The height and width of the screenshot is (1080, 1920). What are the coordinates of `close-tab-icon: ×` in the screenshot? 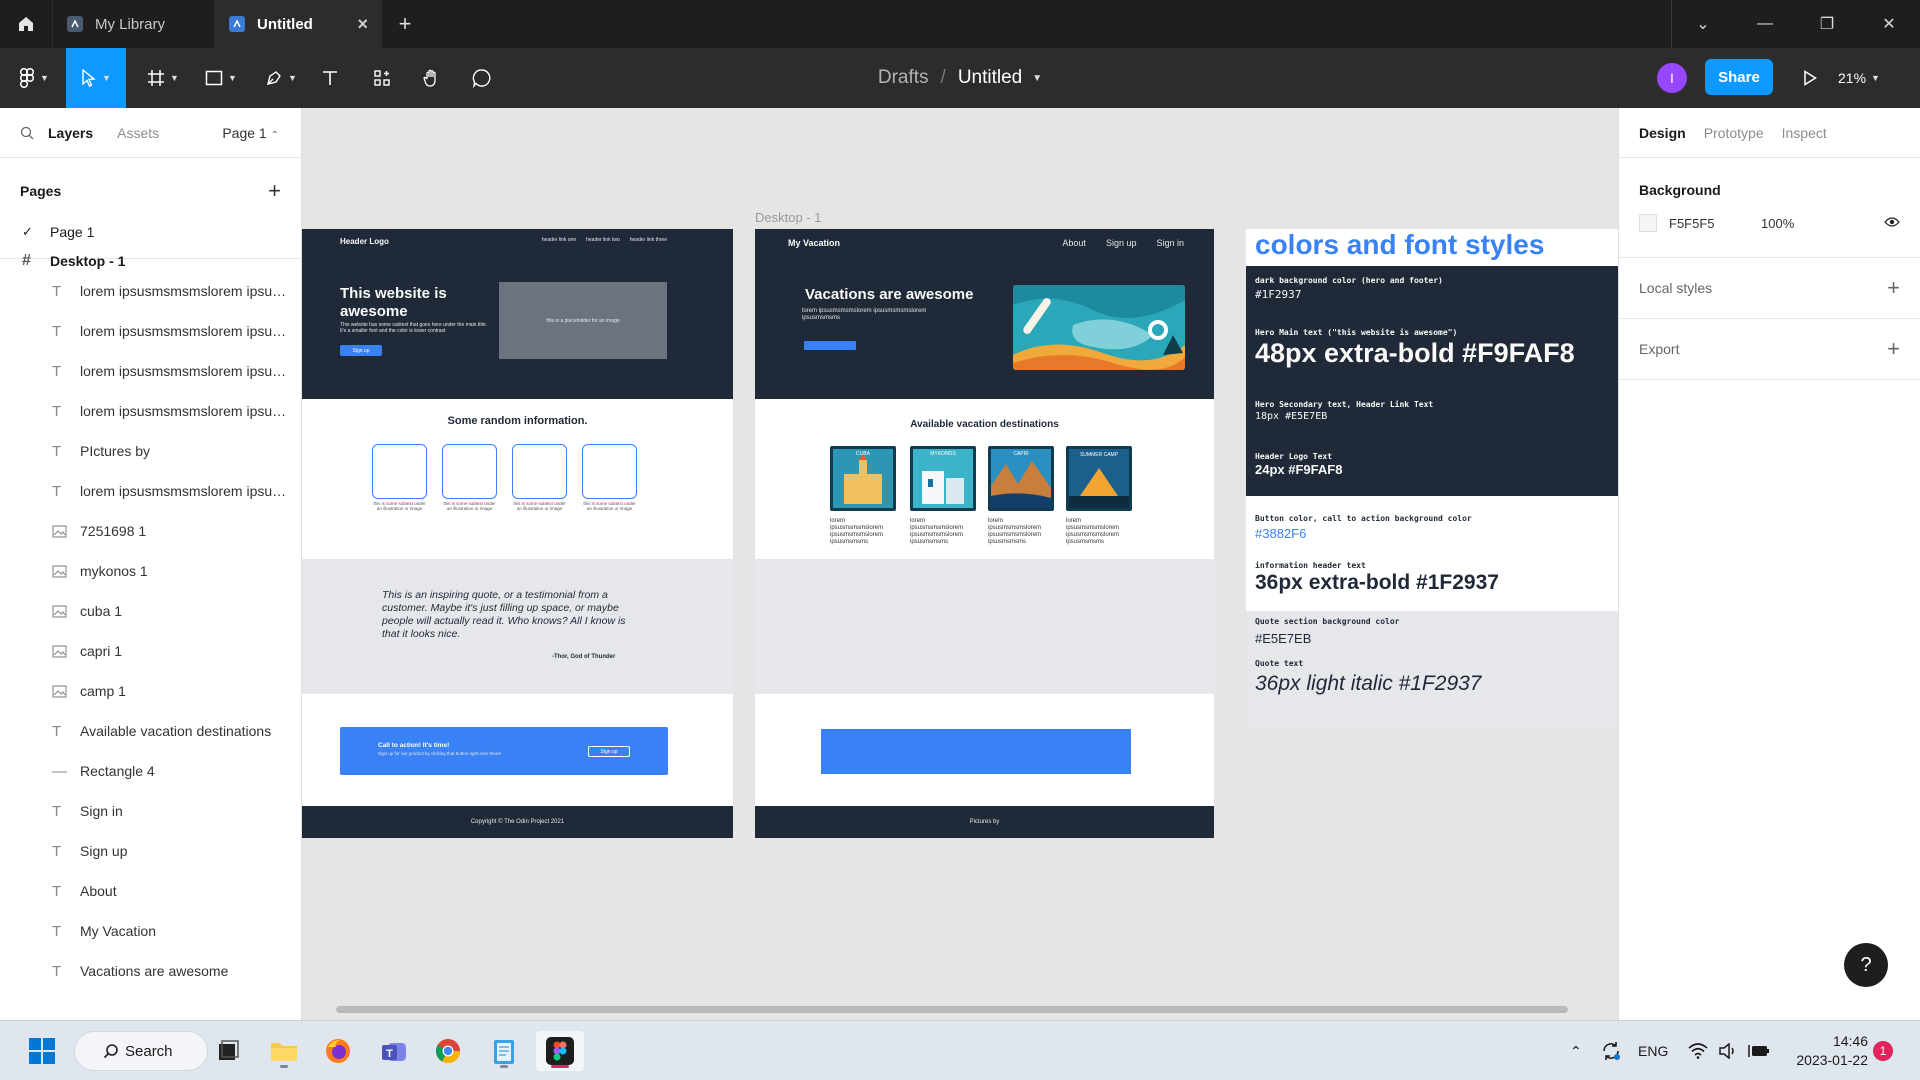 It's located at (362, 24).